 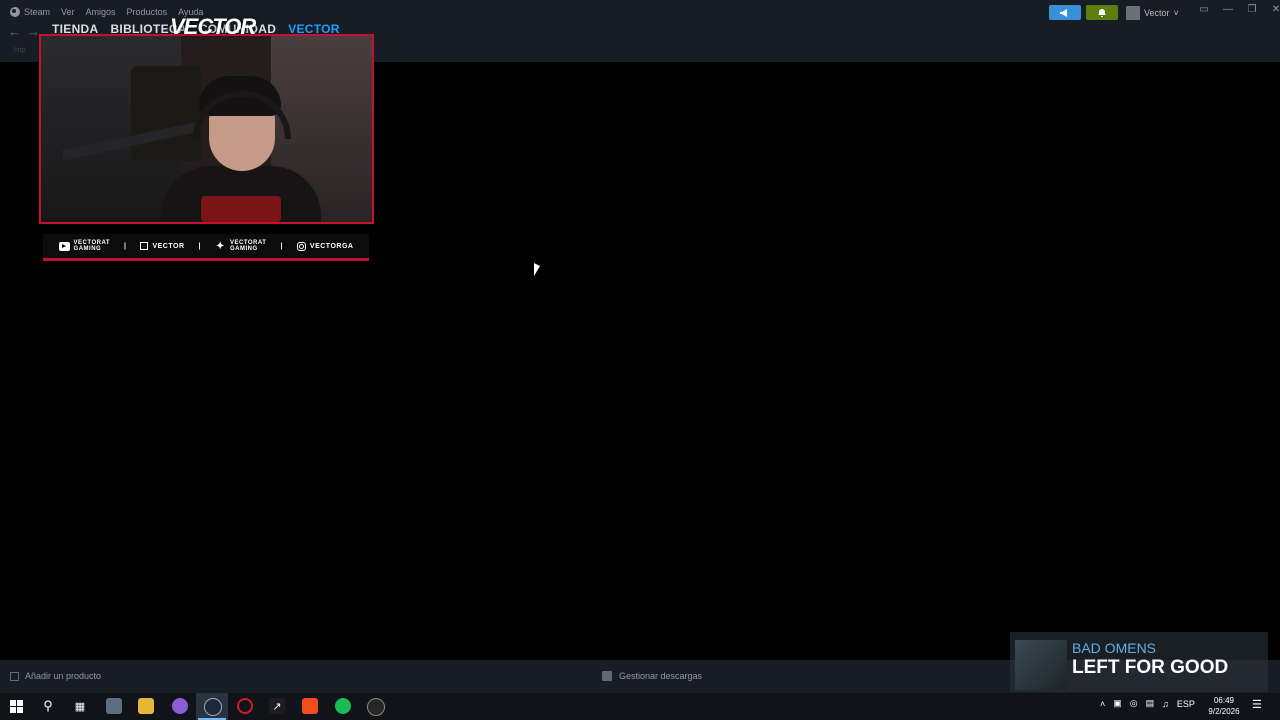 I want to click on task-view-icon: ▦, so click(x=80, y=706).